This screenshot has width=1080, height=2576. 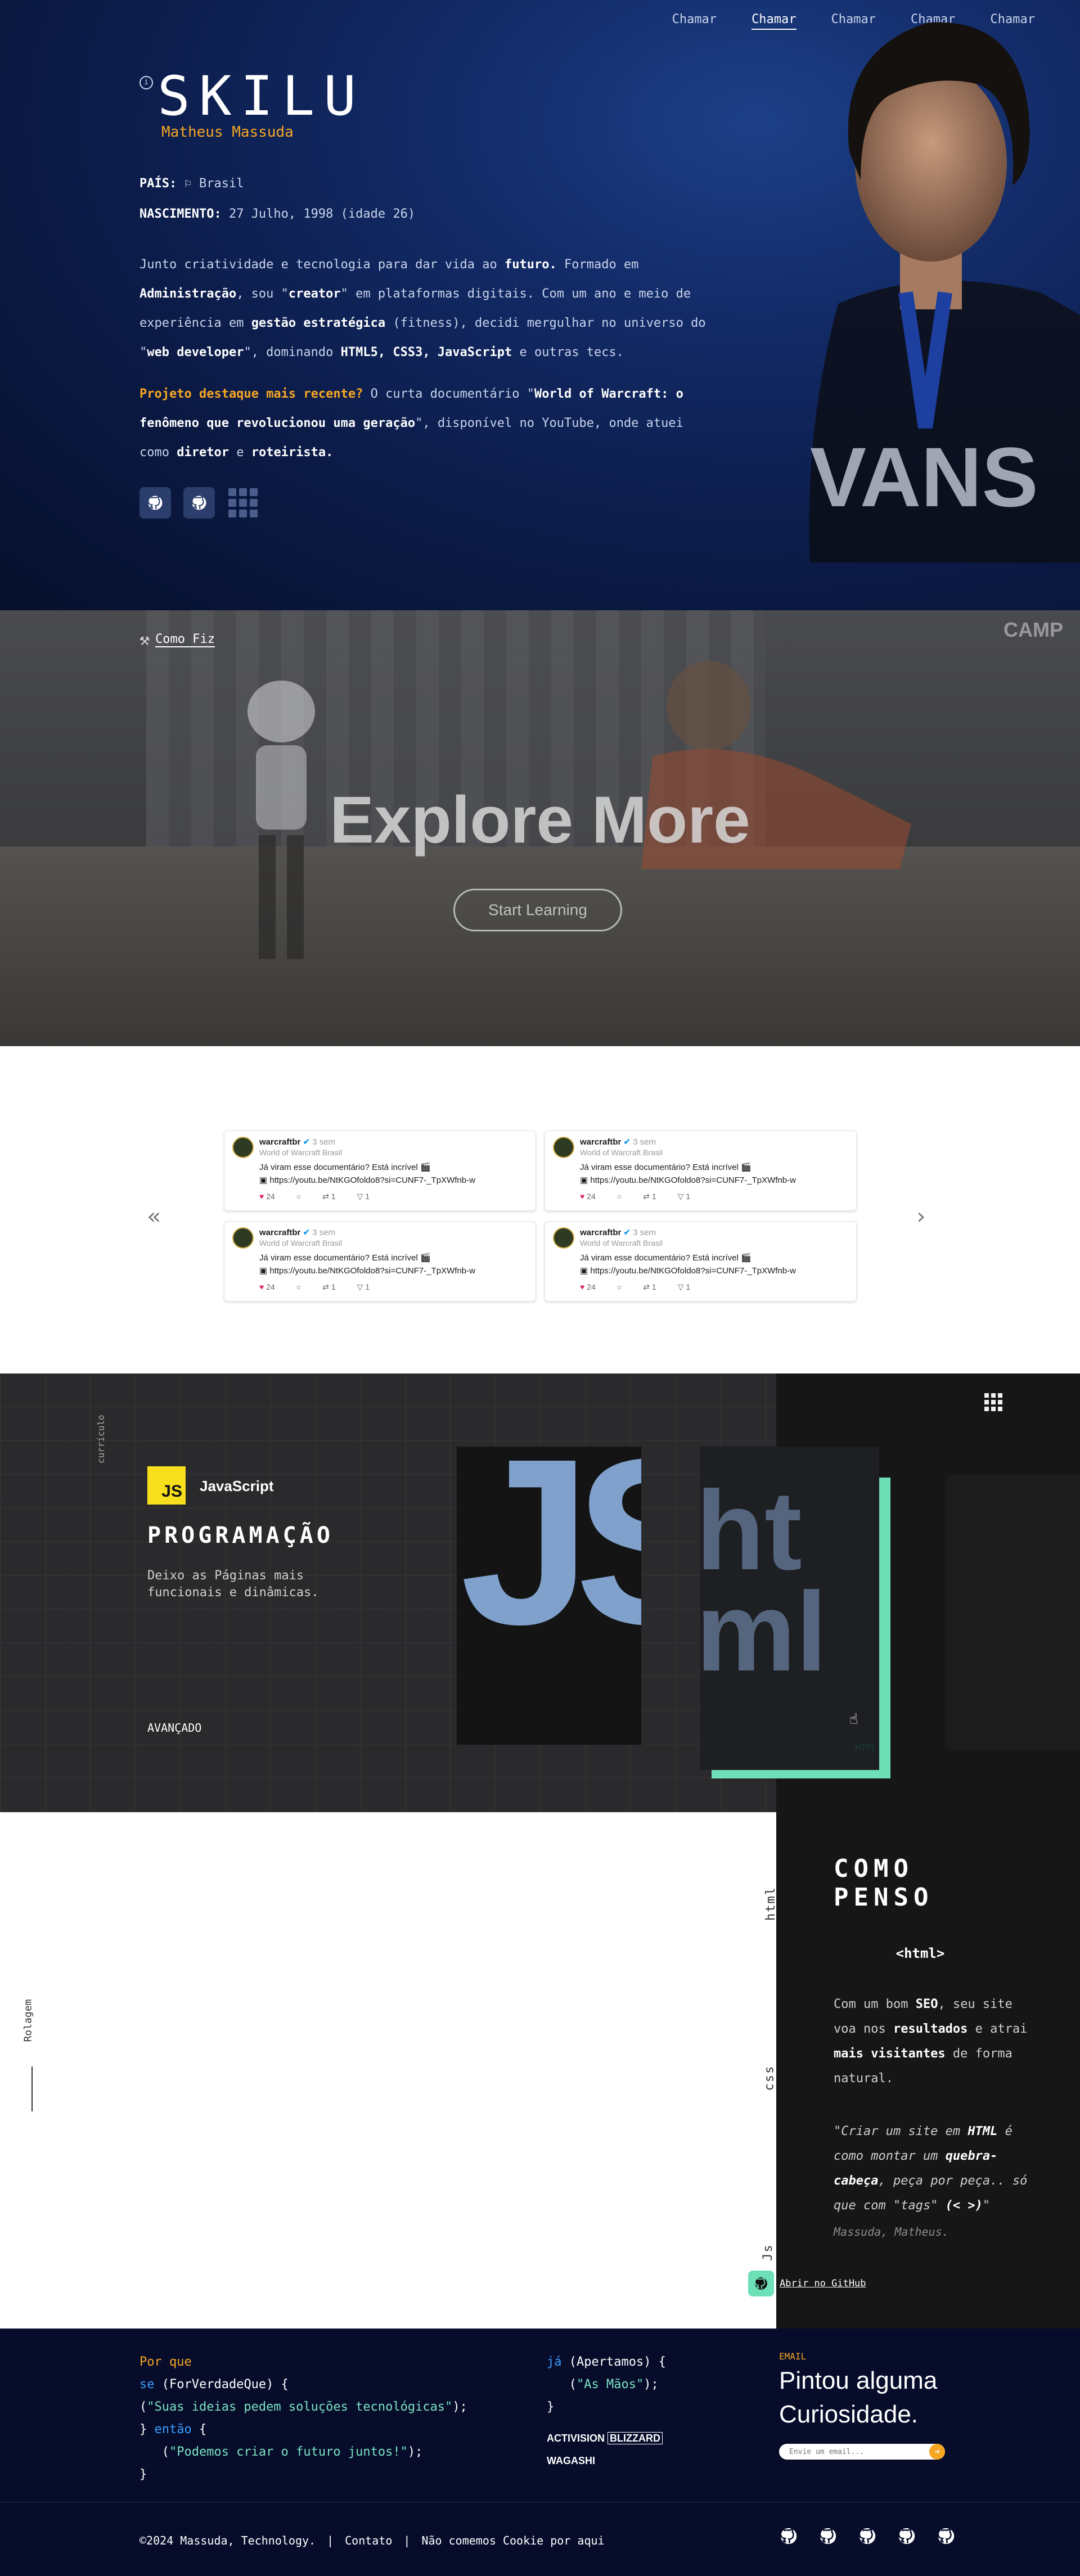 What do you see at coordinates (823, 2283) in the screenshot?
I see `open-github-label: Abrir no GitHub` at bounding box center [823, 2283].